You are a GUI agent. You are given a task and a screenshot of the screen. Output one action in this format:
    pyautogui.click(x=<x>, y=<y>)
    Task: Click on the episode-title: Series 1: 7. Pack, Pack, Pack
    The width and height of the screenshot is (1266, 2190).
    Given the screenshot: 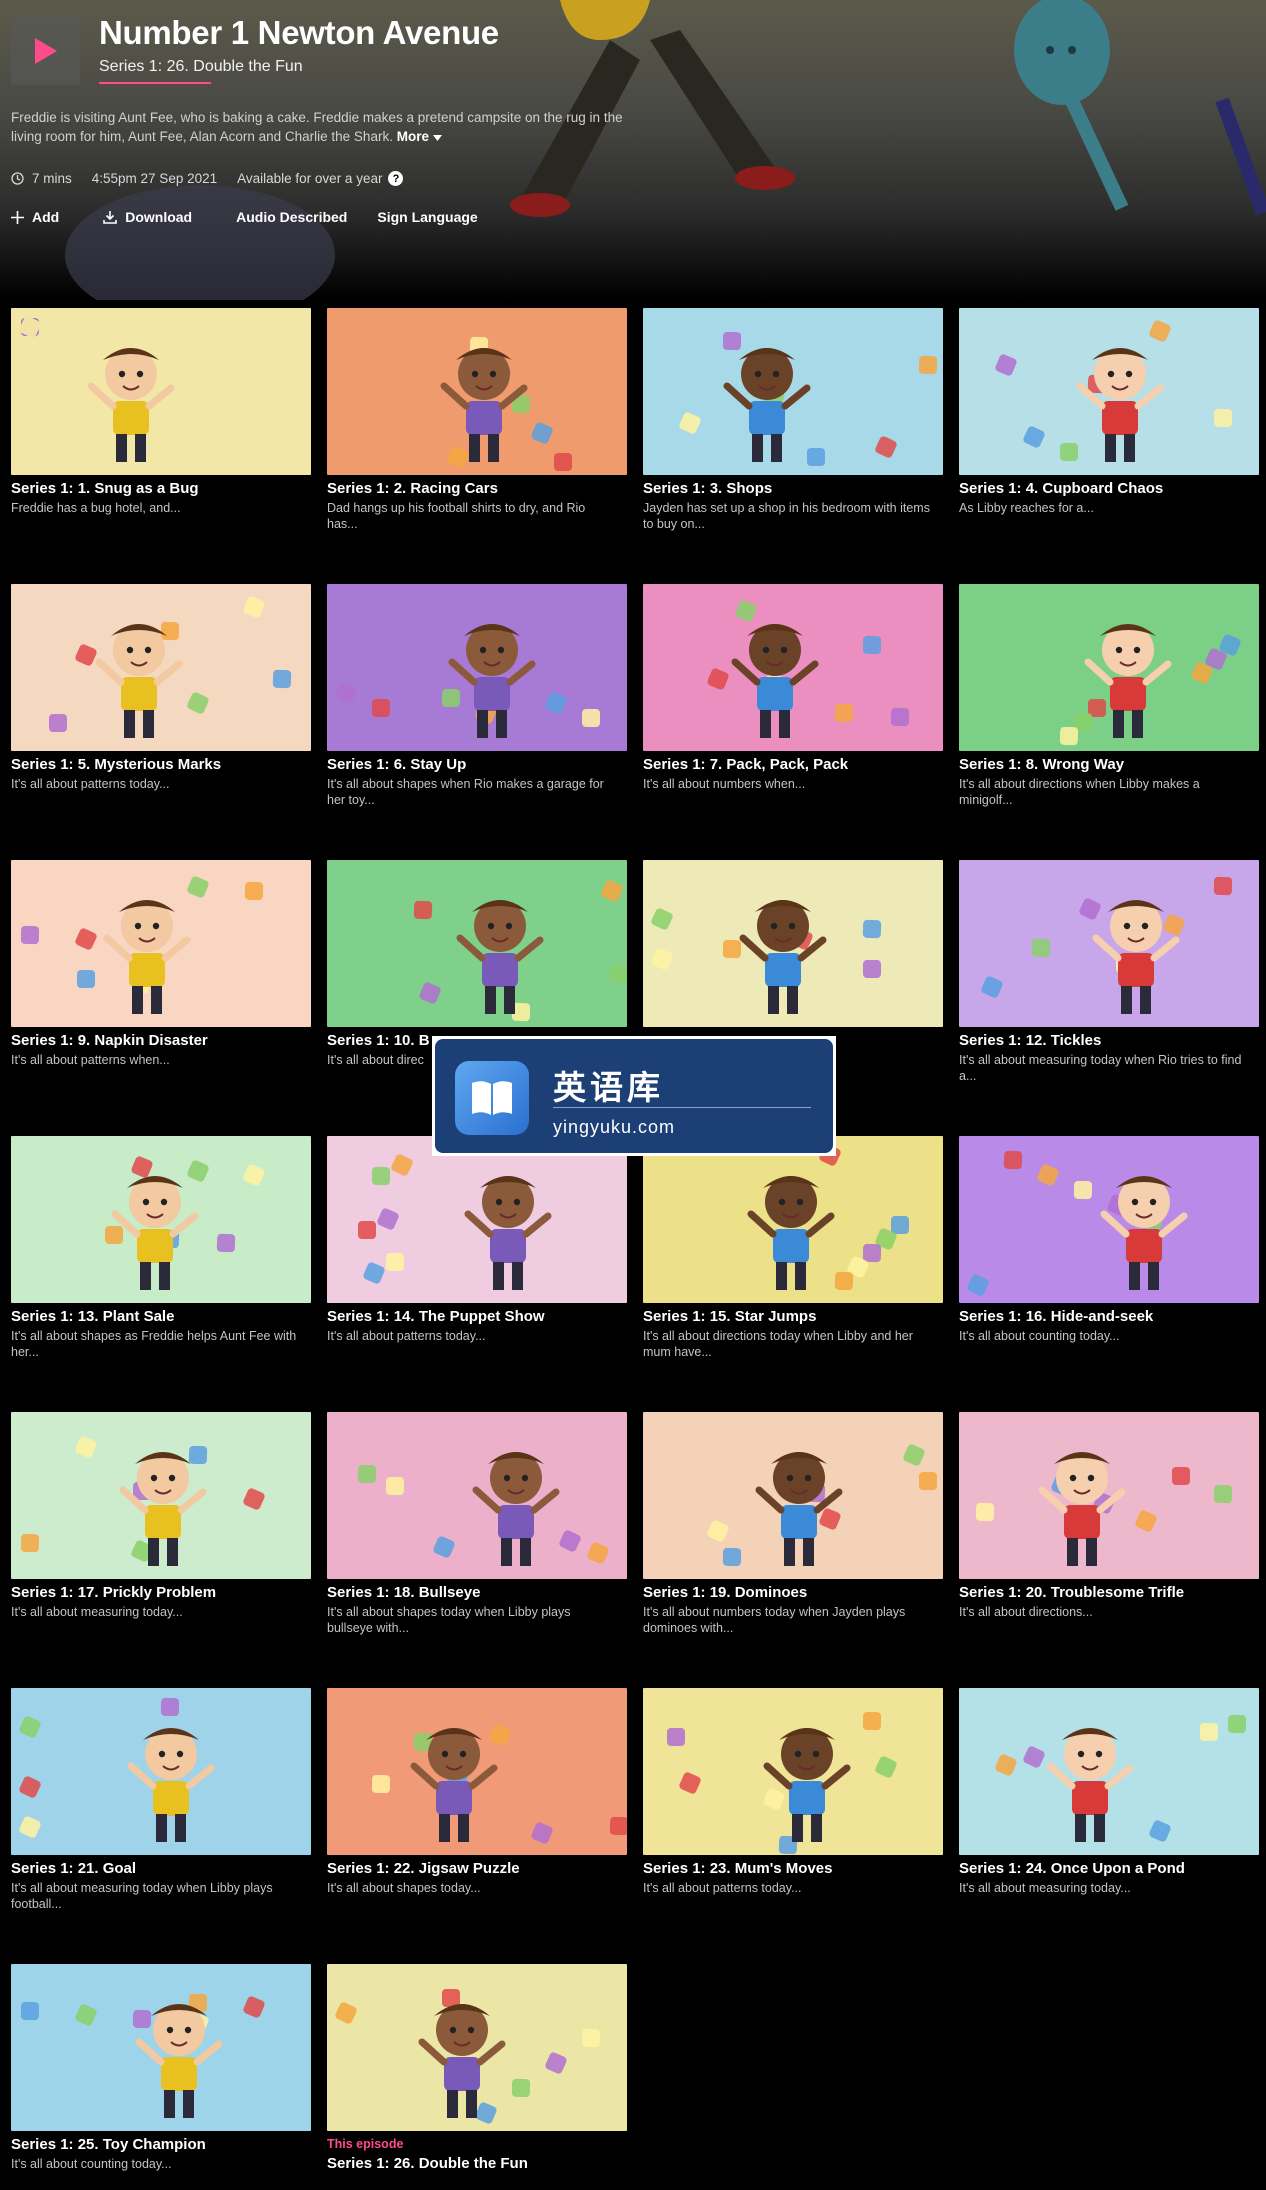 What is the action you would take?
    pyautogui.click(x=793, y=764)
    